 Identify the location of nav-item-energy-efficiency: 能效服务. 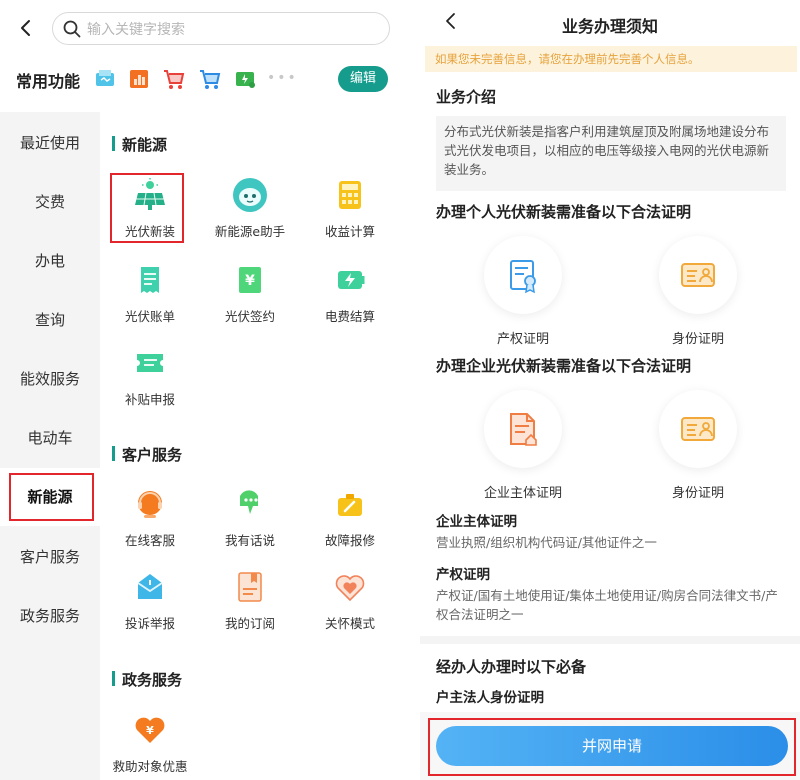
(50, 379).